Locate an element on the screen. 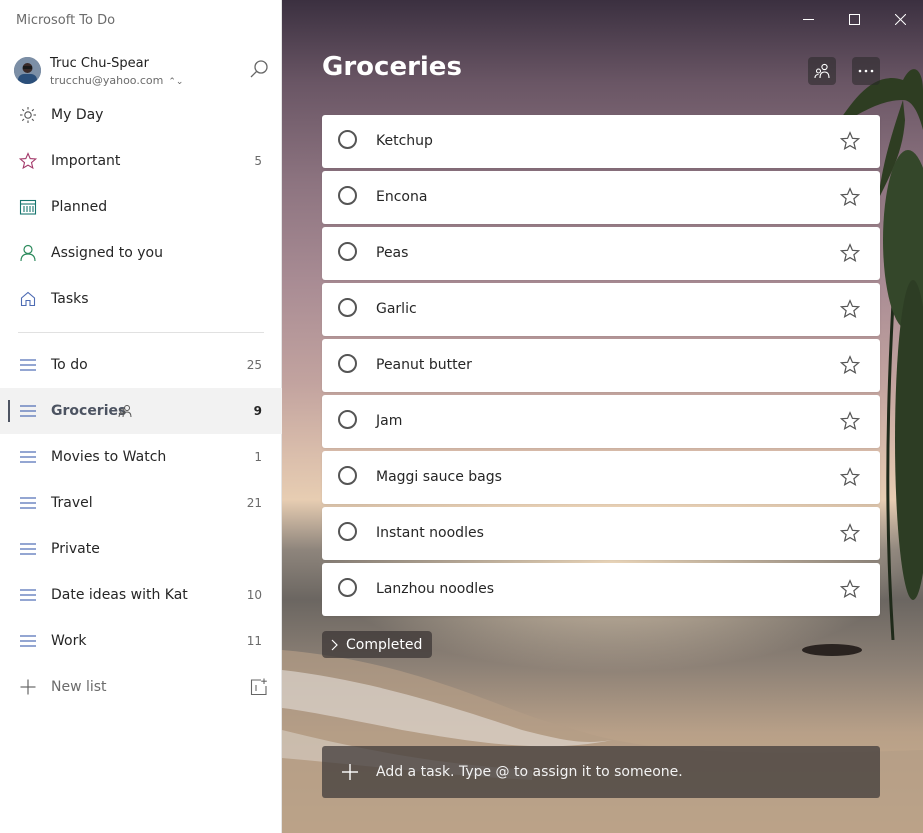 Image resolution: width=923 pixels, height=833 pixels. sun-icon is located at coordinates (28, 115).